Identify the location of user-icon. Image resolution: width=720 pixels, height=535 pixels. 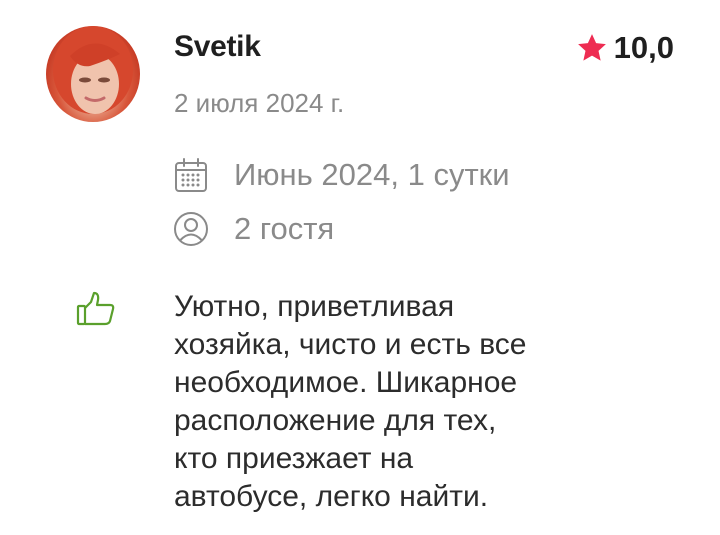
(191, 229).